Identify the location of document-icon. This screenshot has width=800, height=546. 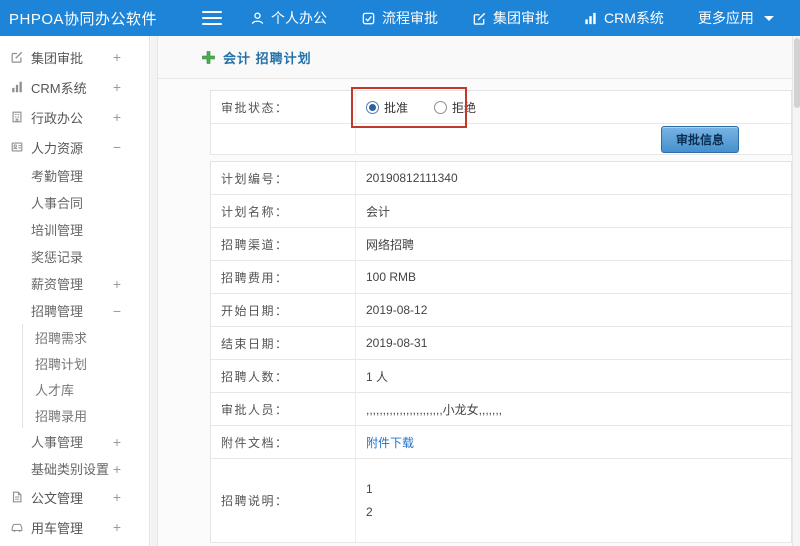
(17, 497).